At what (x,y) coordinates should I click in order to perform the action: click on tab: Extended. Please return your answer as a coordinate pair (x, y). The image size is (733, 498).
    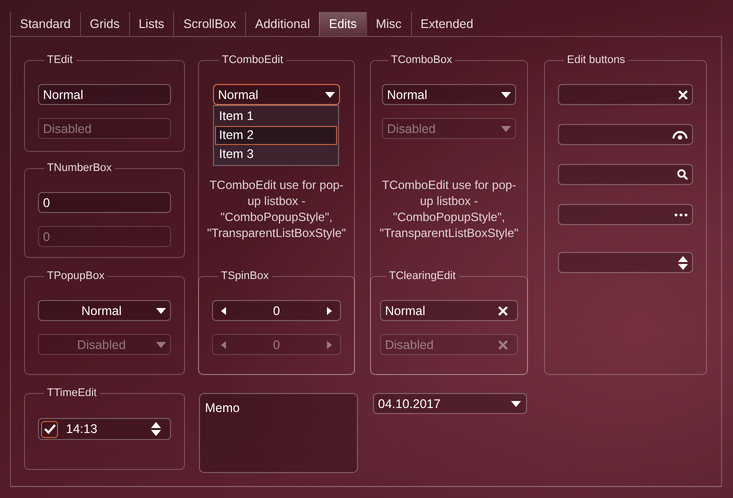
    Looking at the image, I should click on (446, 24).